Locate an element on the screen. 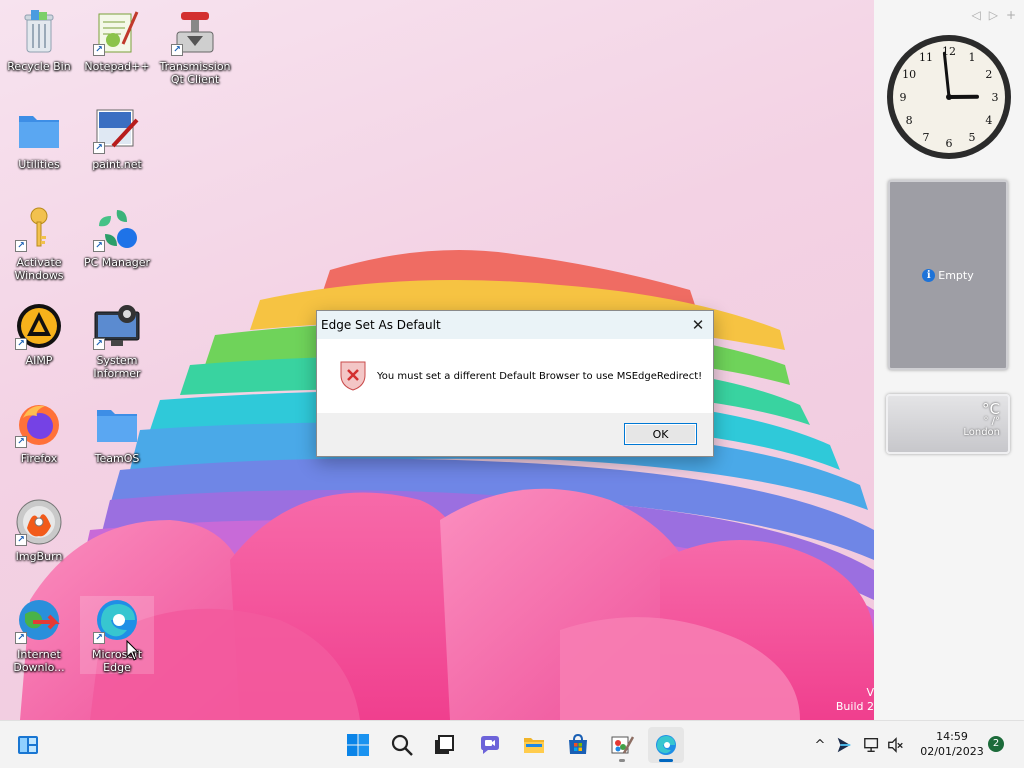 The image size is (1024, 768). widgets-icon is located at coordinates (28, 745).